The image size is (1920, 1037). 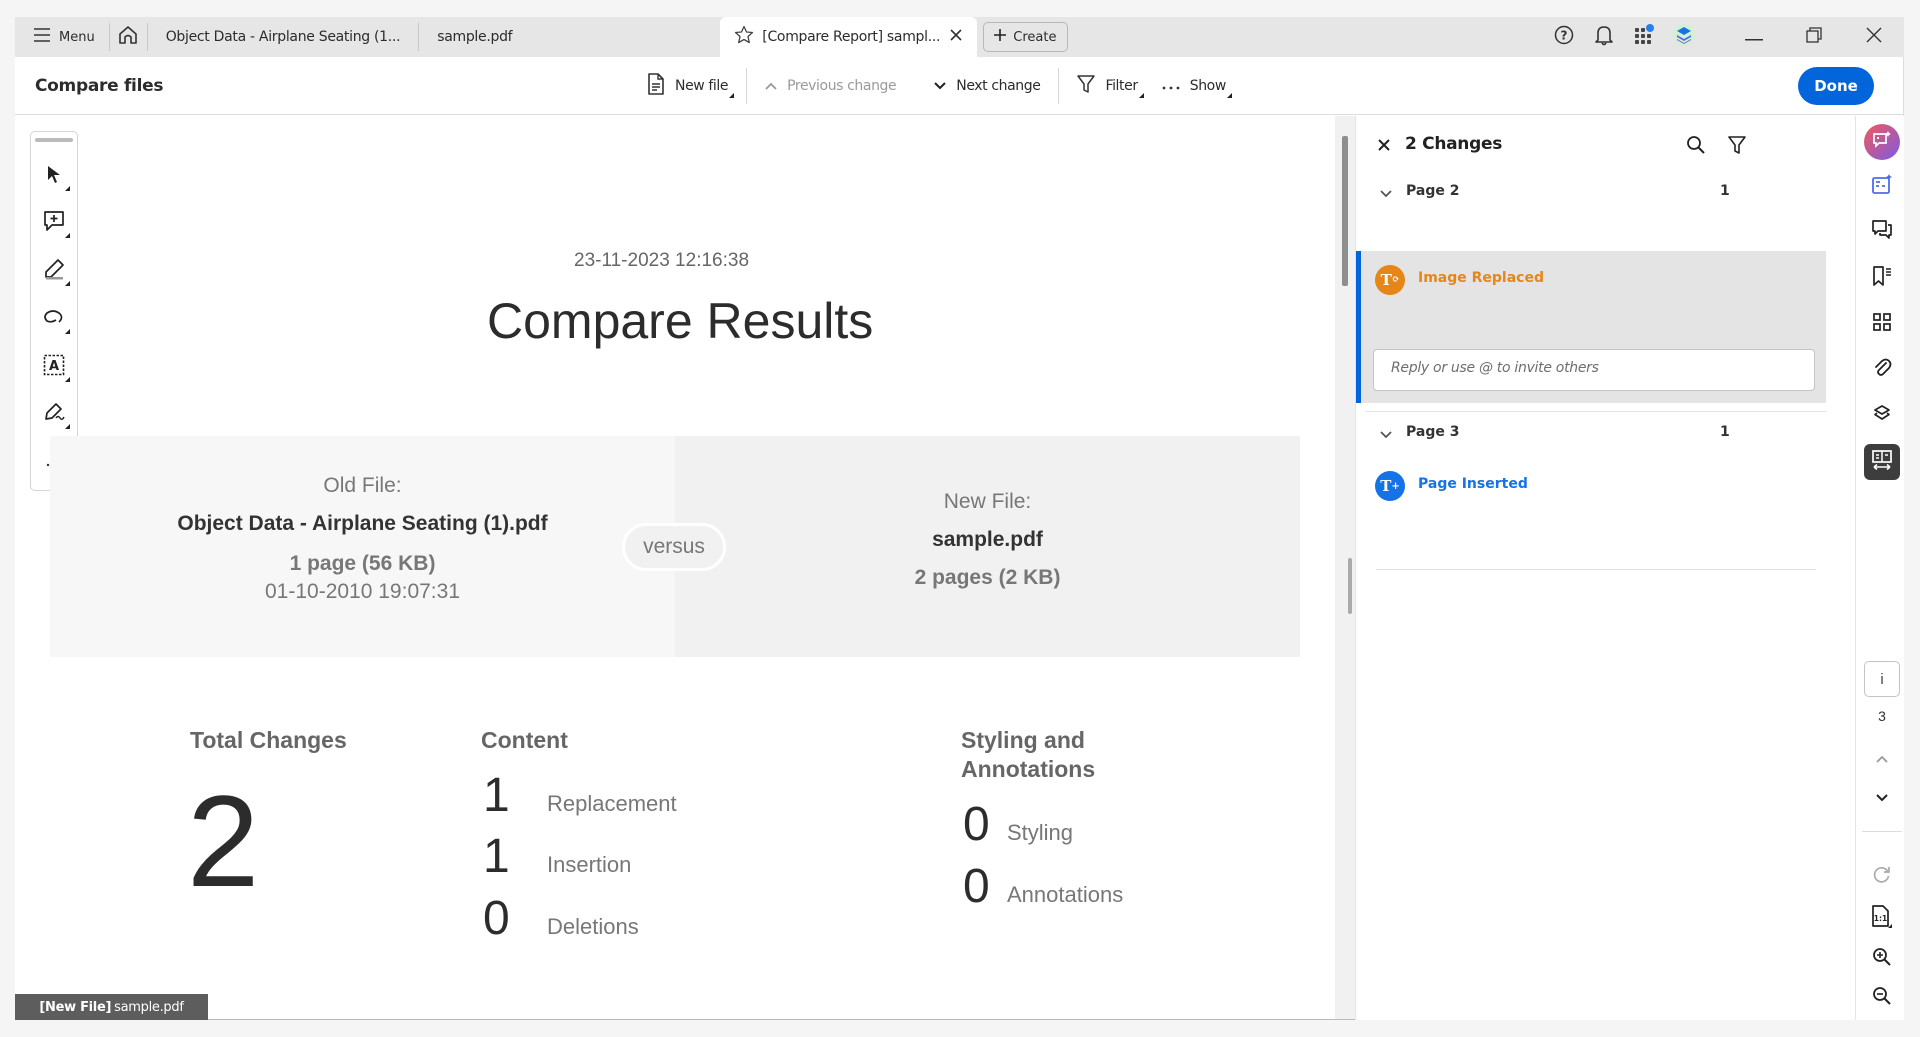 I want to click on highlighter-icon, so click(x=54, y=271).